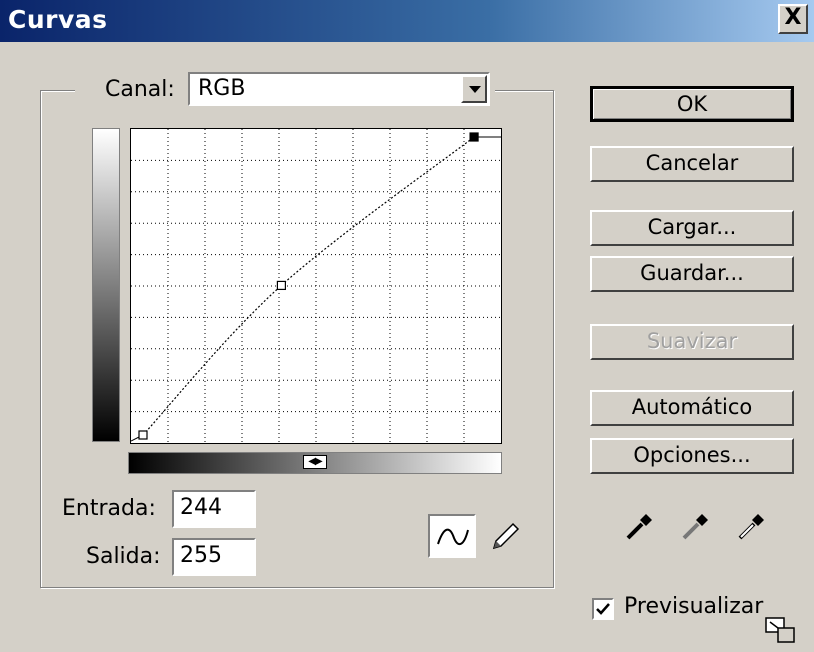  I want to click on check-icon, so click(603, 609).